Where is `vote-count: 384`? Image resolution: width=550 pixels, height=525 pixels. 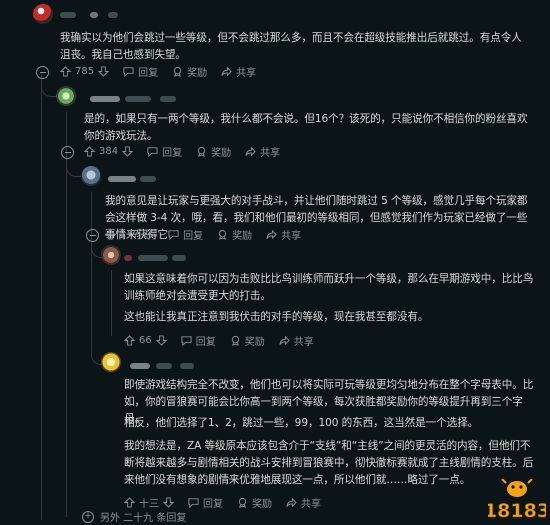 vote-count: 384 is located at coordinates (109, 151).